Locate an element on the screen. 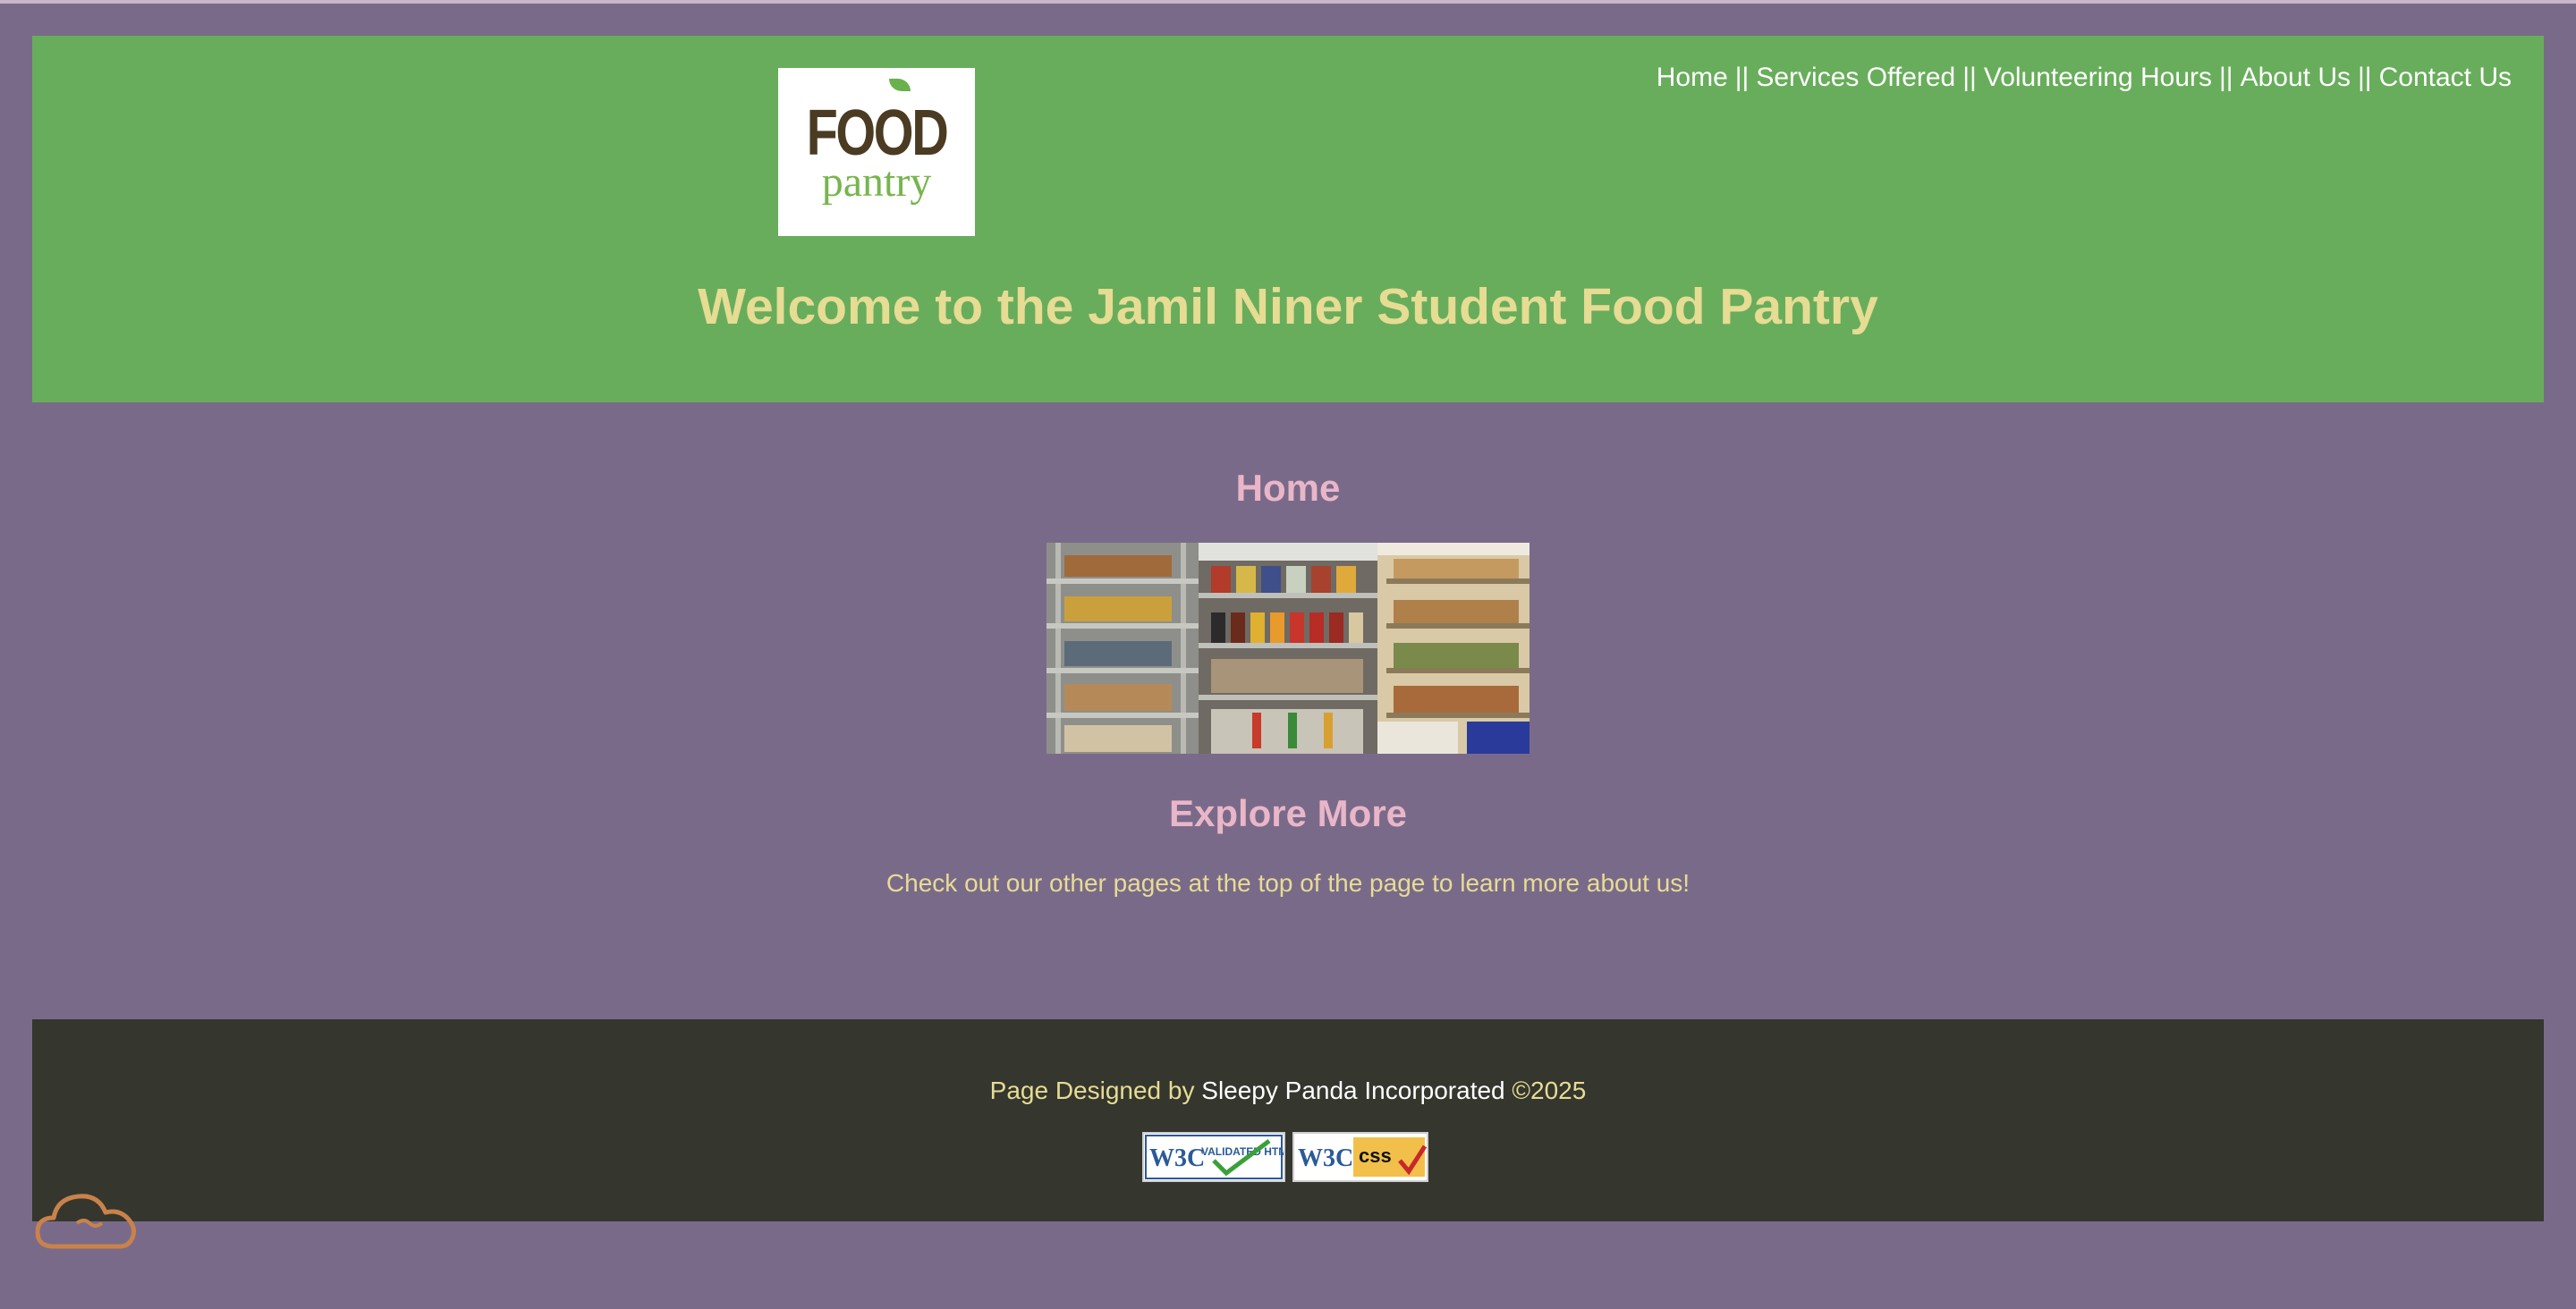 The width and height of the screenshot is (2576, 1309). credit-year: ©2025 is located at coordinates (1549, 1090).